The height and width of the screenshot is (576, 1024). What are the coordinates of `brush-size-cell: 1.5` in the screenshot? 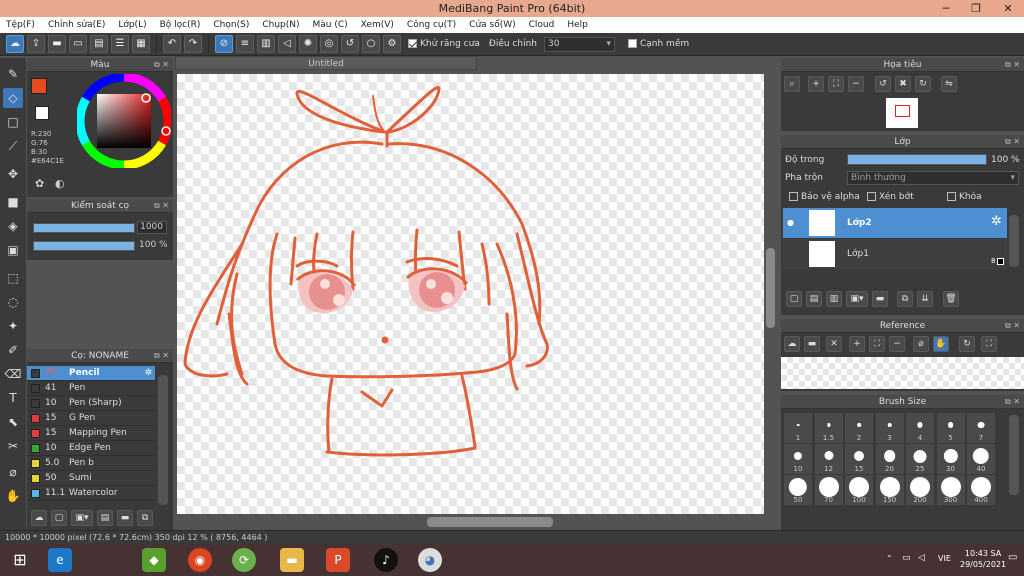 It's located at (828, 428).